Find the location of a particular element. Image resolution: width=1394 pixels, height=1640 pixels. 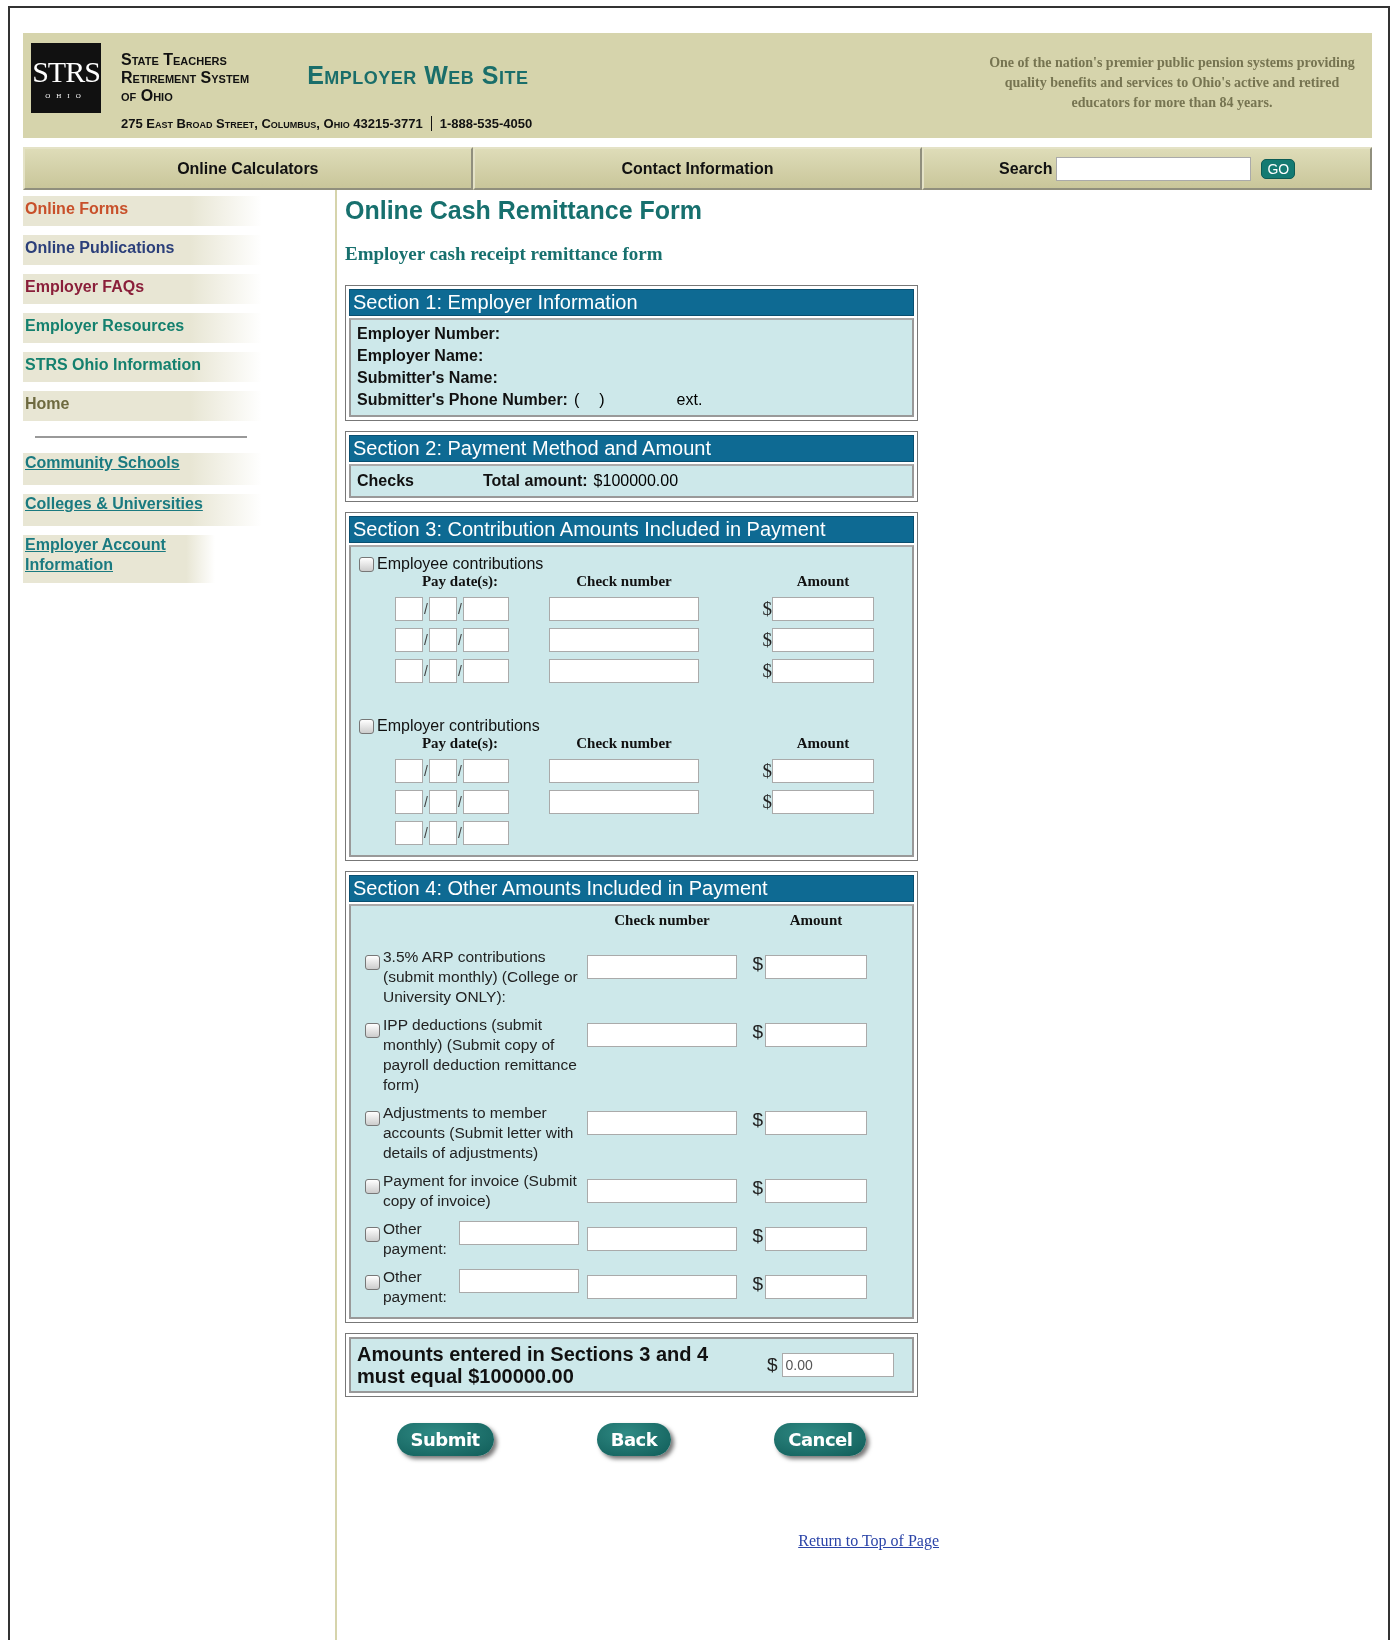

nav-link: Online Calculators is located at coordinates (248, 168).